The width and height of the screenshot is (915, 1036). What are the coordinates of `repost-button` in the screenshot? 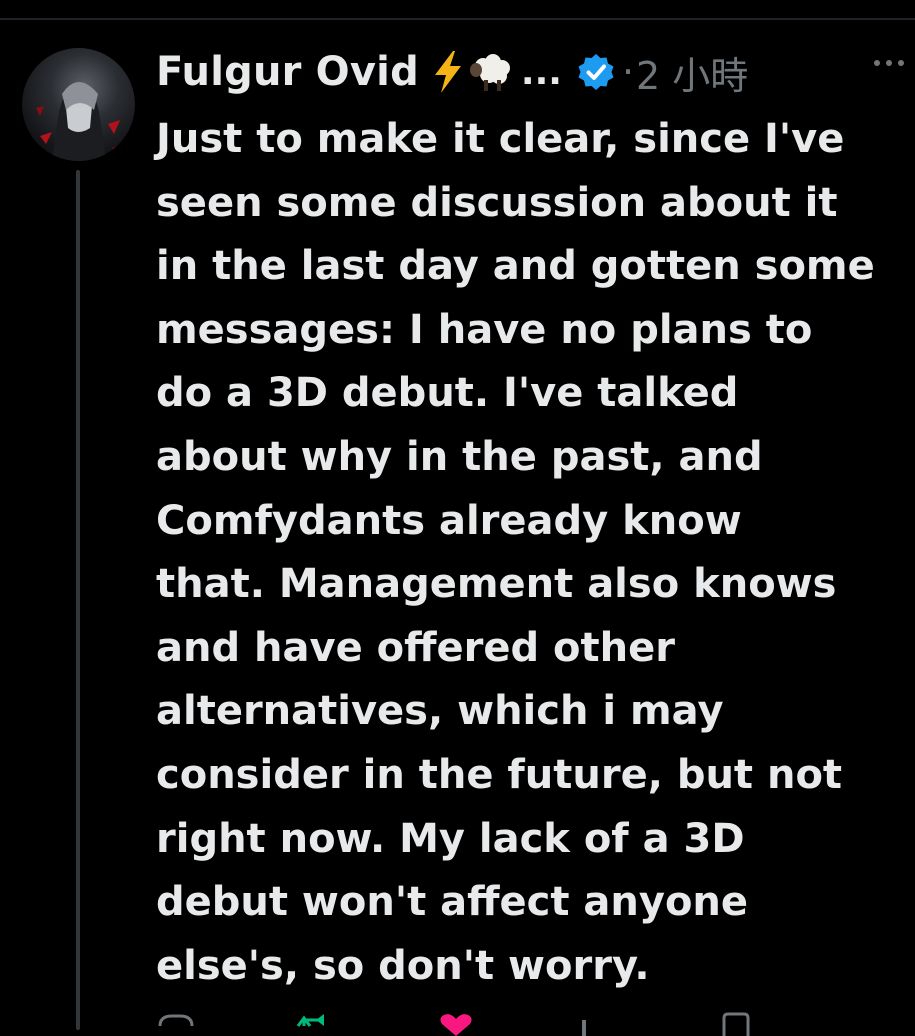 It's located at (366, 1024).